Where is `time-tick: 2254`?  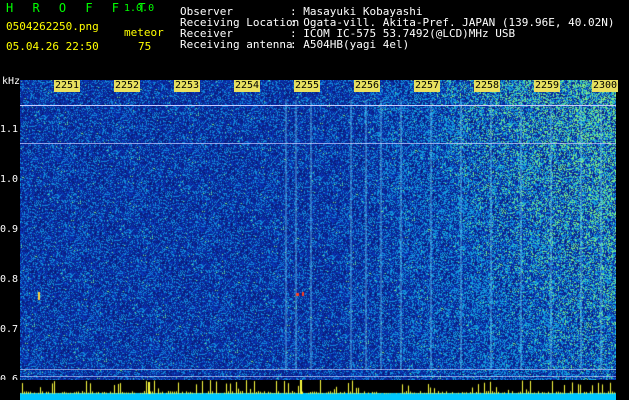
time-tick: 2254 is located at coordinates (247, 86).